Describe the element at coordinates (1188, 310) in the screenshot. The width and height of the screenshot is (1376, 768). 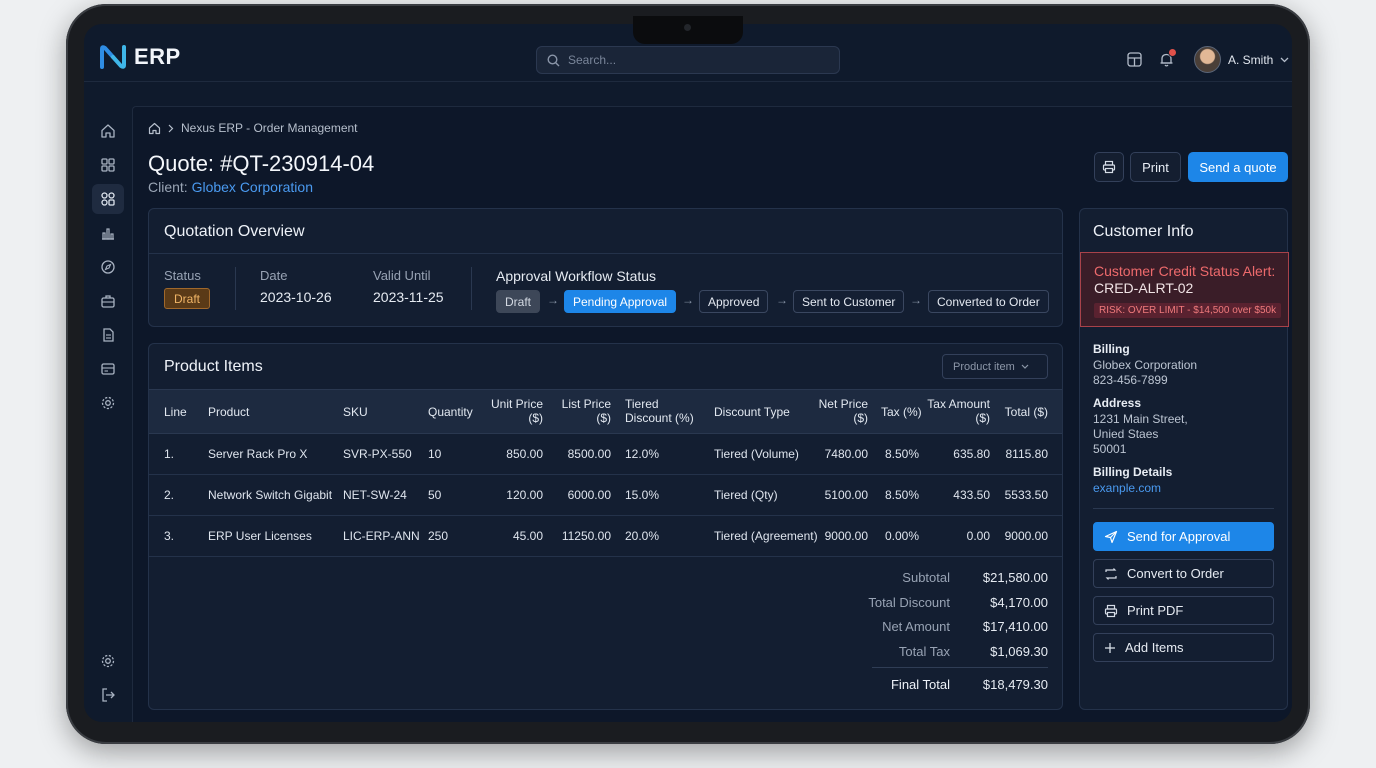
I see `alert-risk-badge: RISK: OVER LIMIT - $14,500 over $50k` at that location.